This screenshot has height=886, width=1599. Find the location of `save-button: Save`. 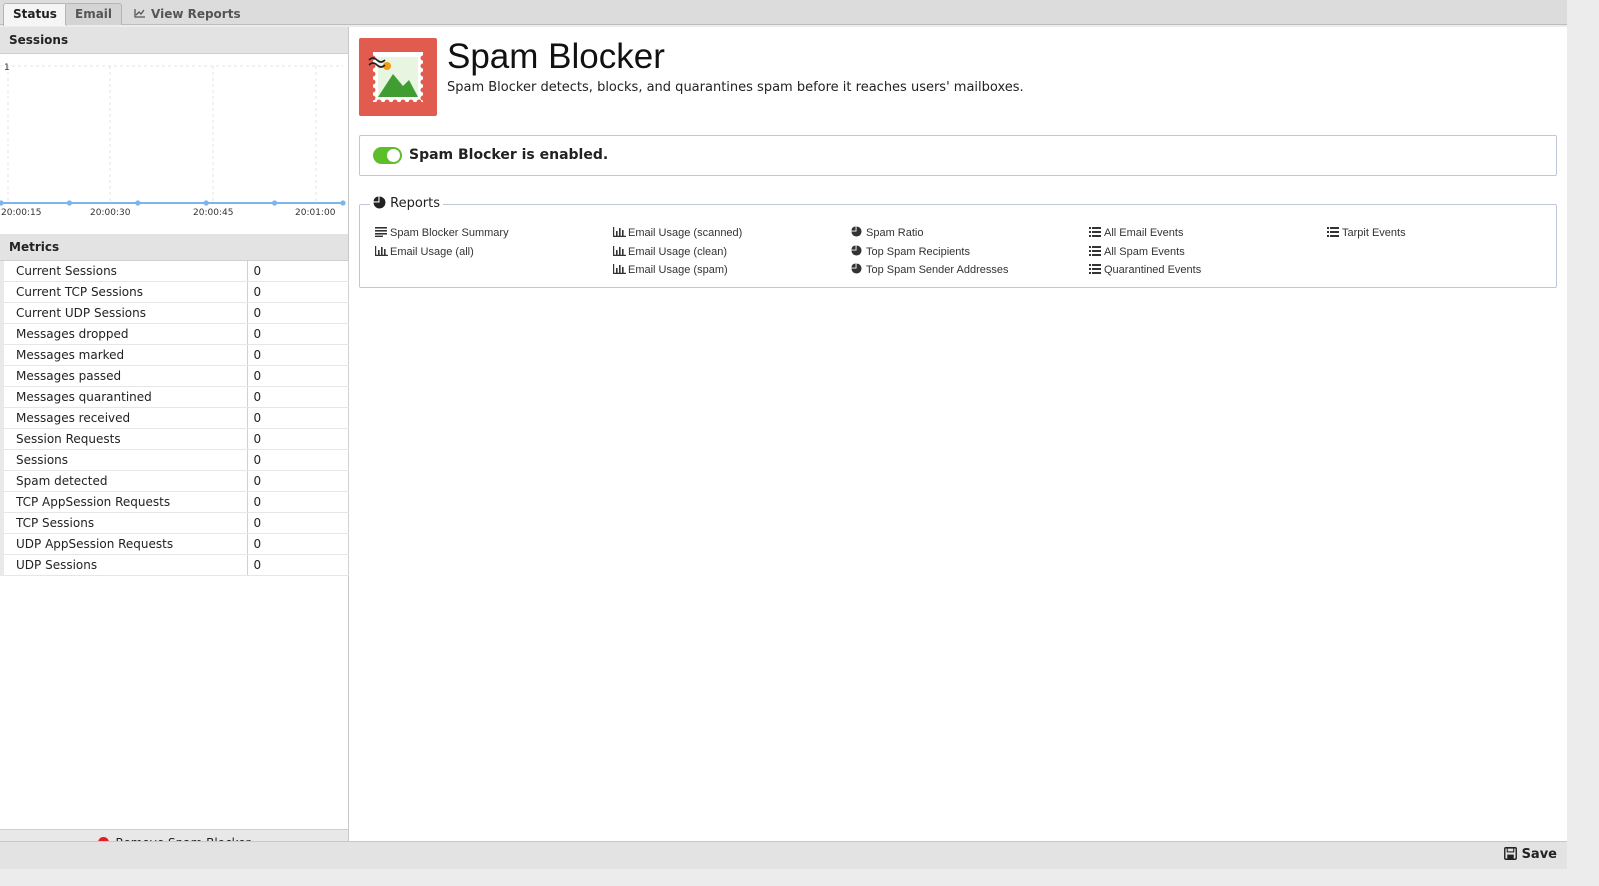

save-button: Save is located at coordinates (1530, 854).